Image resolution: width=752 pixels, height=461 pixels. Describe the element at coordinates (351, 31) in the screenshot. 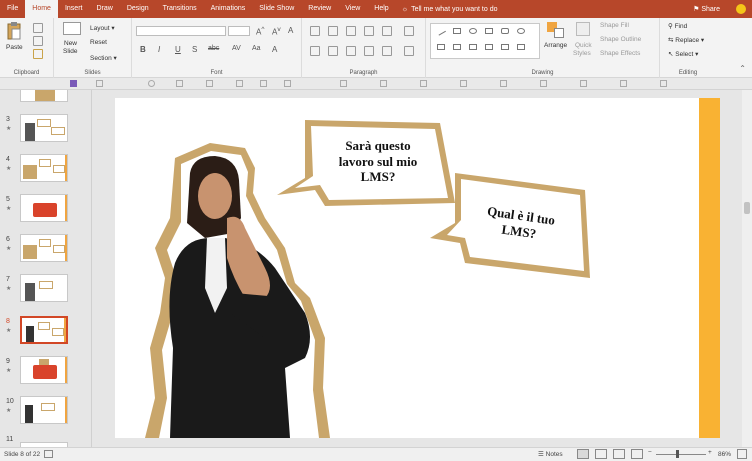

I see `decrease-indent-icon` at that location.